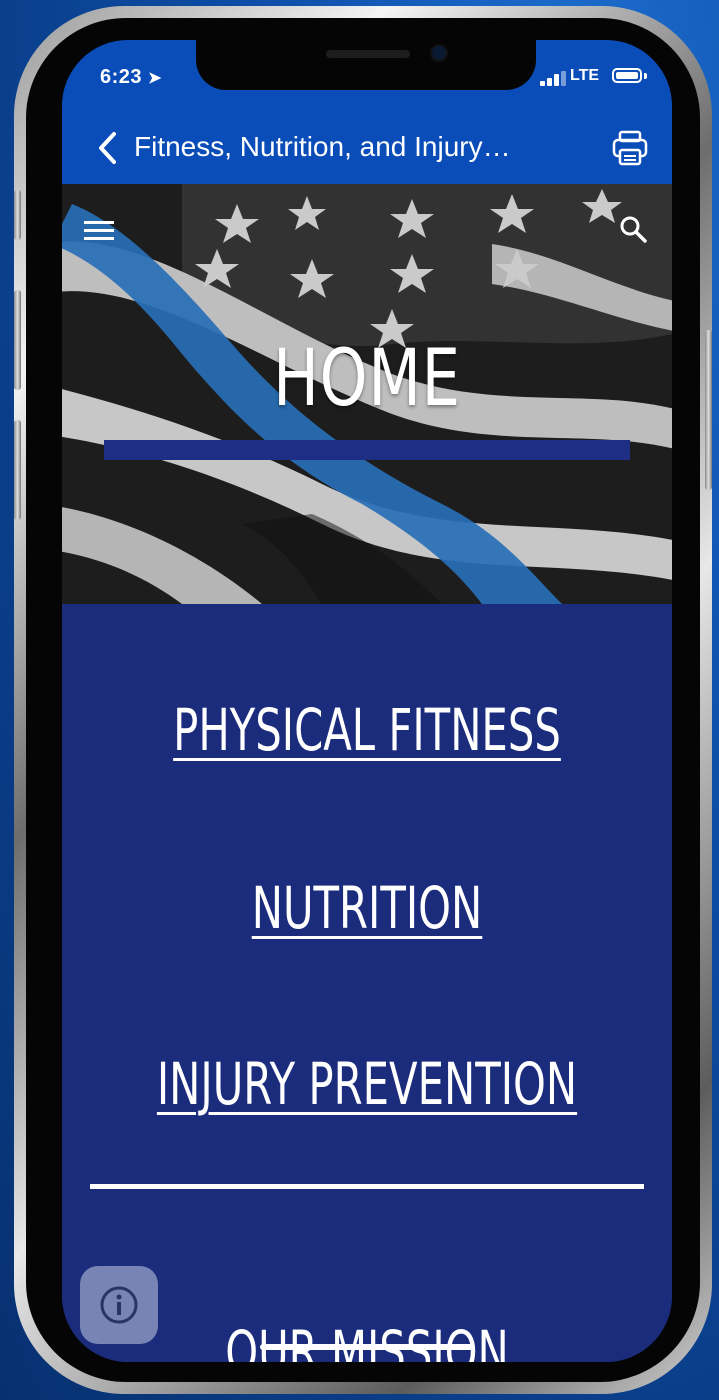 Image resolution: width=719 pixels, height=1400 pixels. I want to click on front-camera, so click(439, 53).